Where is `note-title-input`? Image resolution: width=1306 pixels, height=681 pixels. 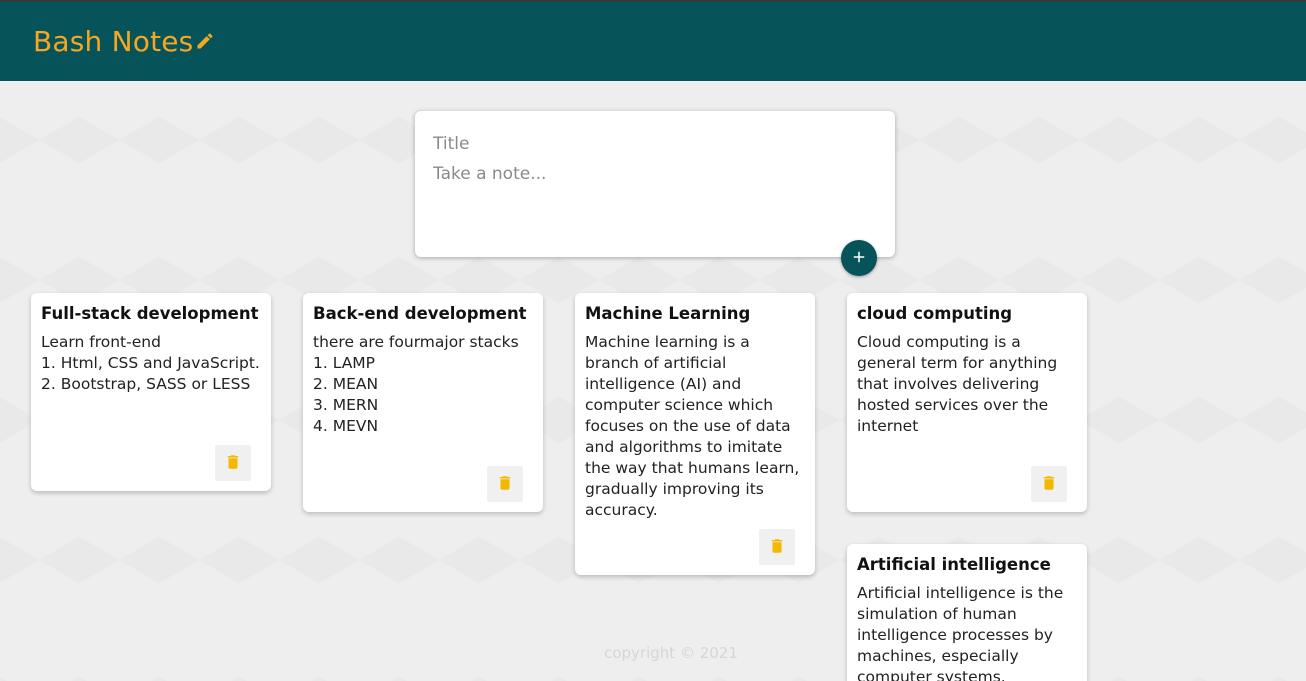 note-title-input is located at coordinates (653, 144).